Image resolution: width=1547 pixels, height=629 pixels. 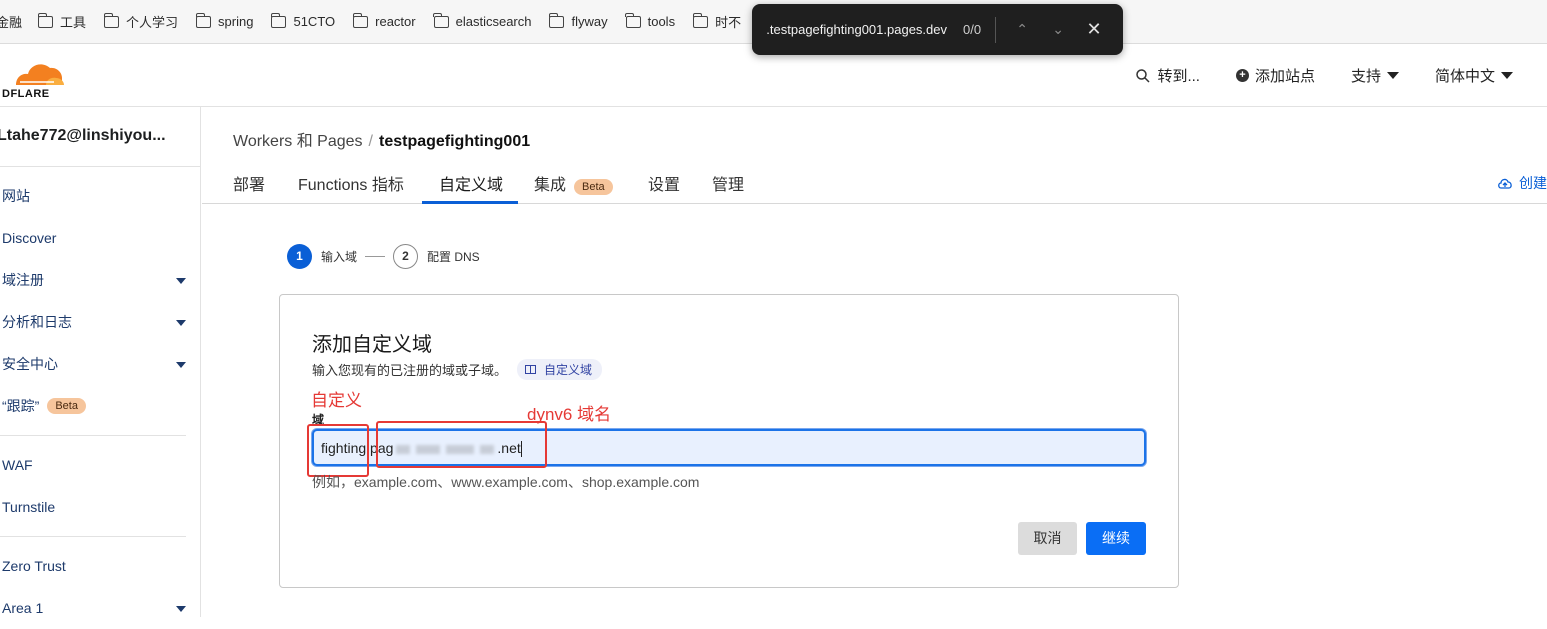 What do you see at coordinates (100, 238) in the screenshot?
I see `sidebar-item-discover: Discover` at bounding box center [100, 238].